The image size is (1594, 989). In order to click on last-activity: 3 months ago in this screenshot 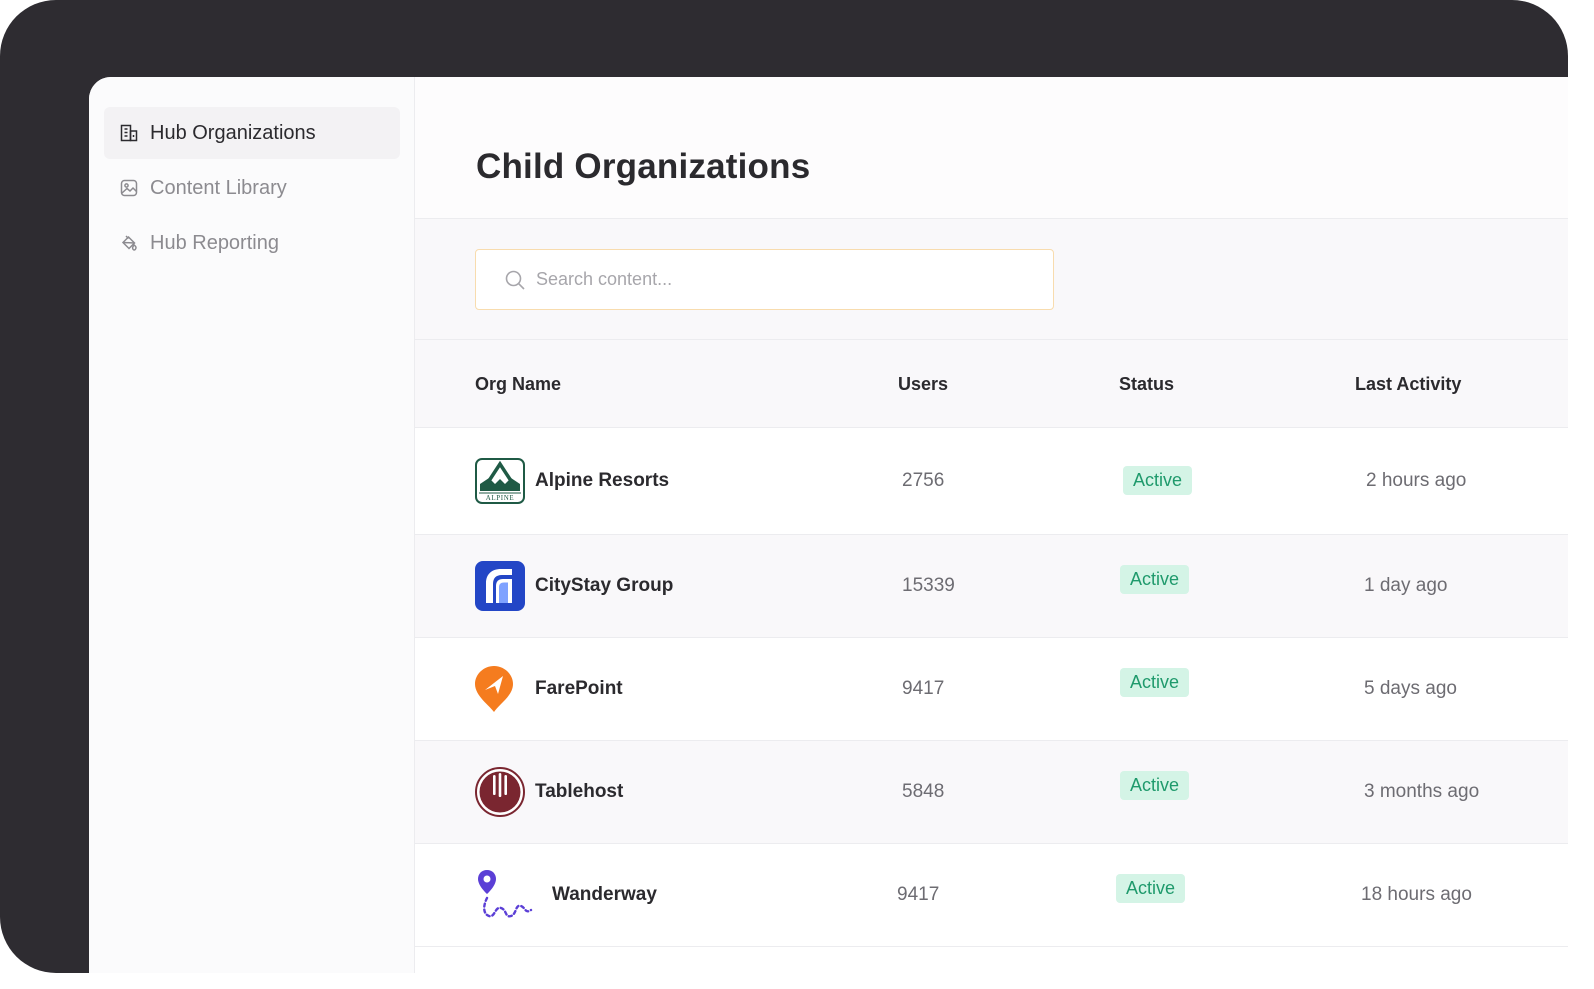, I will do `click(1422, 791)`.